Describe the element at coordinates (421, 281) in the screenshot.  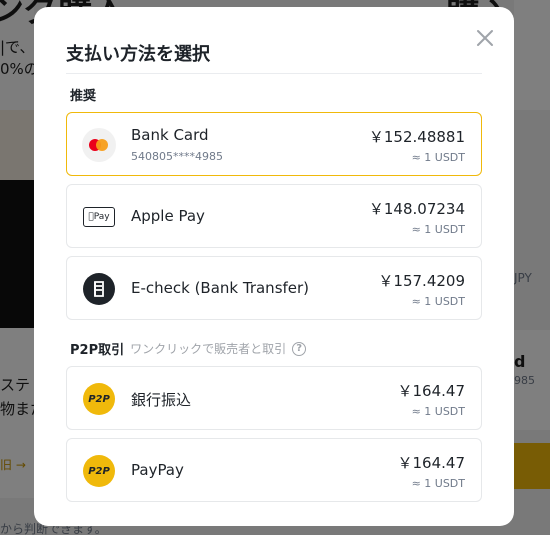
I see `option-price: ￥157.4209` at that location.